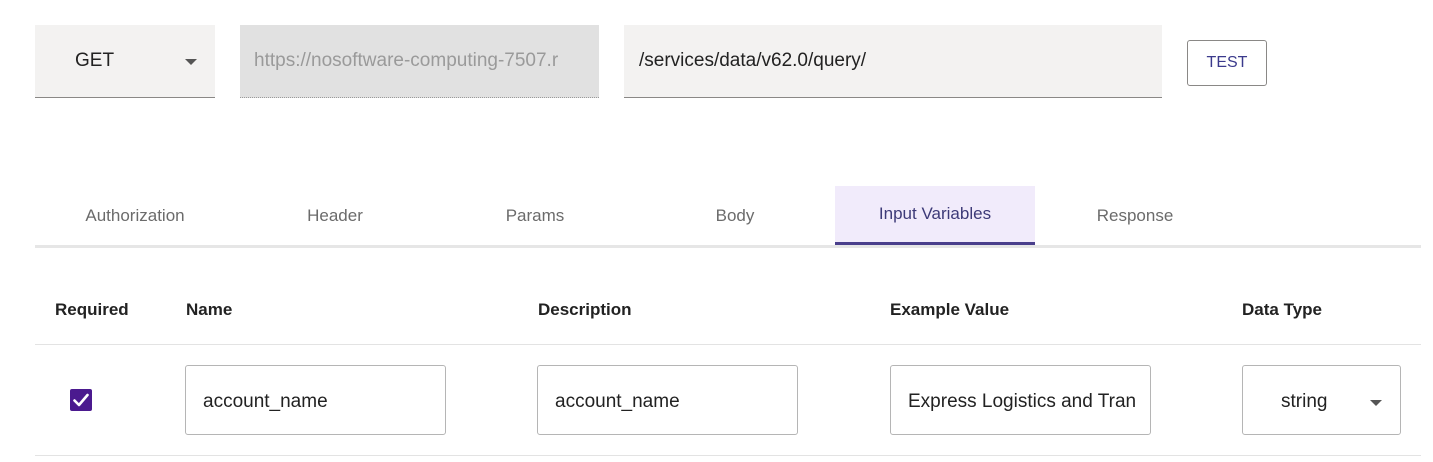  I want to click on test-button: TEST, so click(1227, 63).